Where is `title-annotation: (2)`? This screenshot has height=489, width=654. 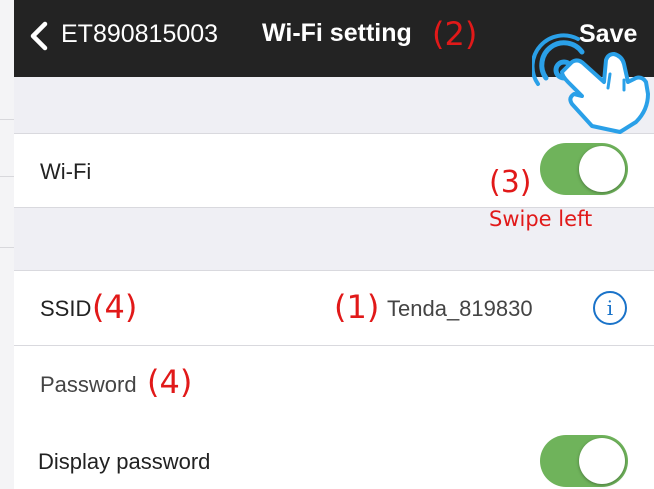
title-annotation: (2) is located at coordinates (455, 34).